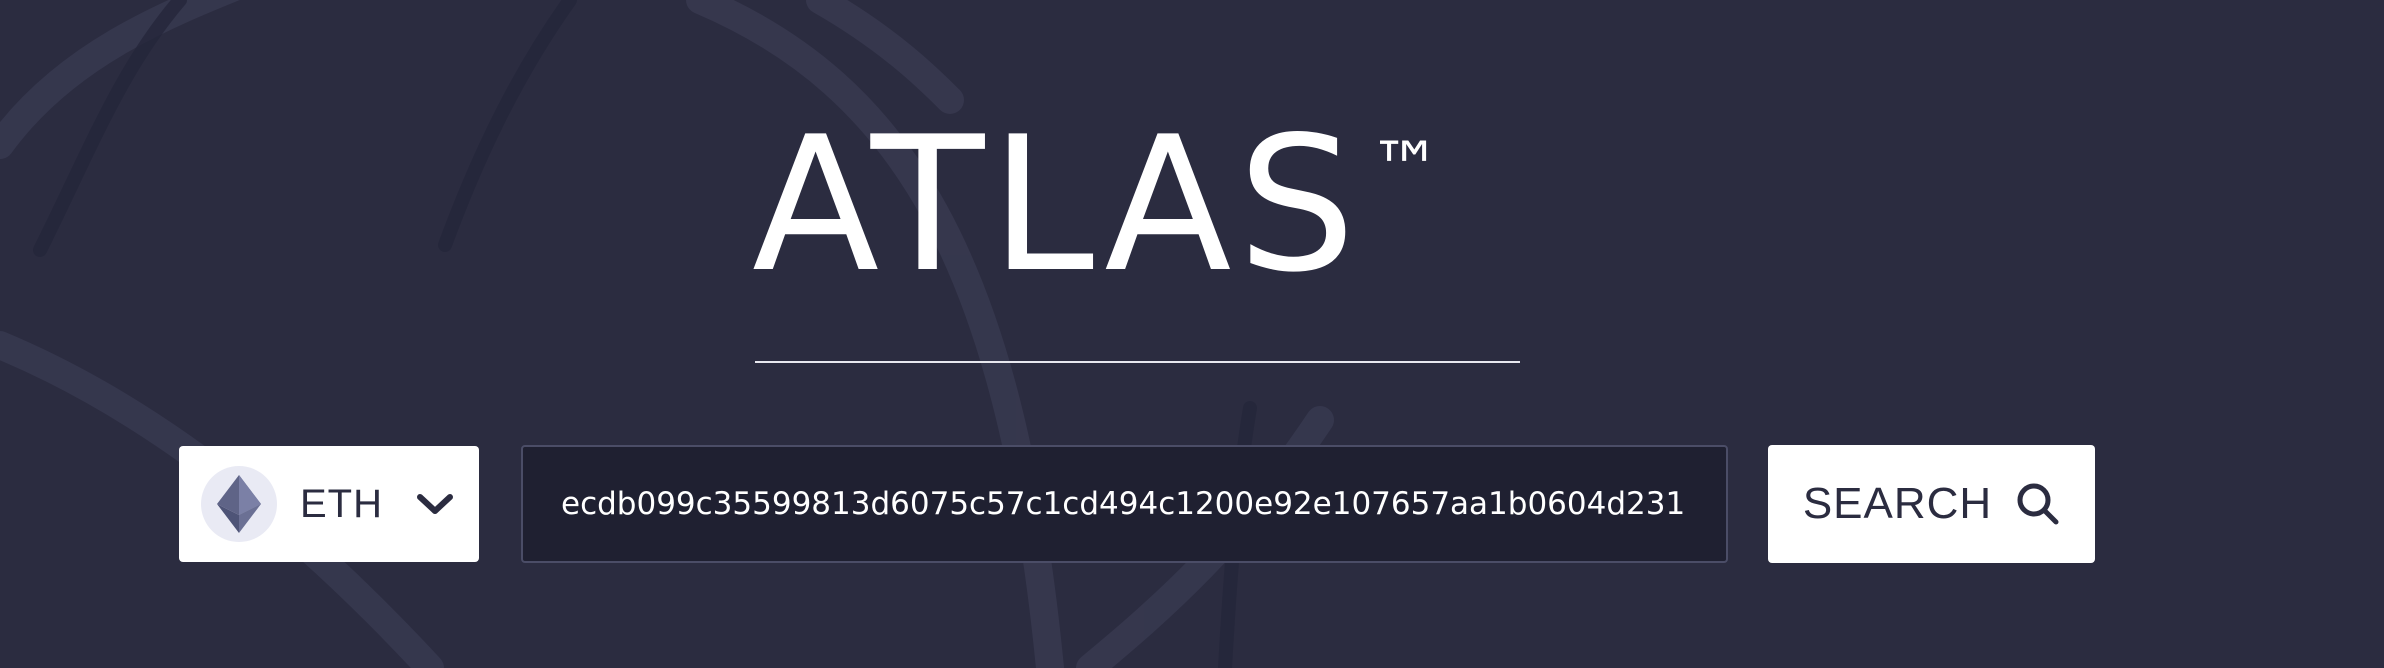 This screenshot has width=2384, height=668. Describe the element at coordinates (239, 504) in the screenshot. I see `ethereum-icon` at that location.